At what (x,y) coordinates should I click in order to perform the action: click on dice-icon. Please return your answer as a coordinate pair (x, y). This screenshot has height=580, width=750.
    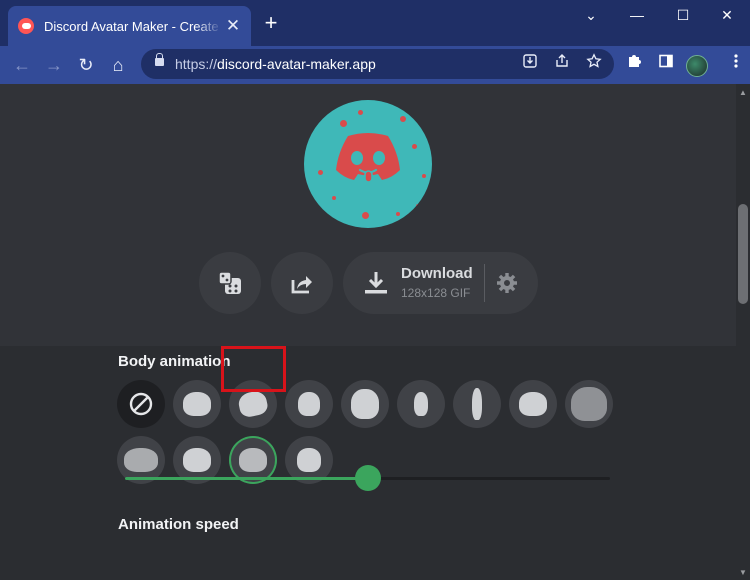
    Looking at the image, I should click on (229, 282).